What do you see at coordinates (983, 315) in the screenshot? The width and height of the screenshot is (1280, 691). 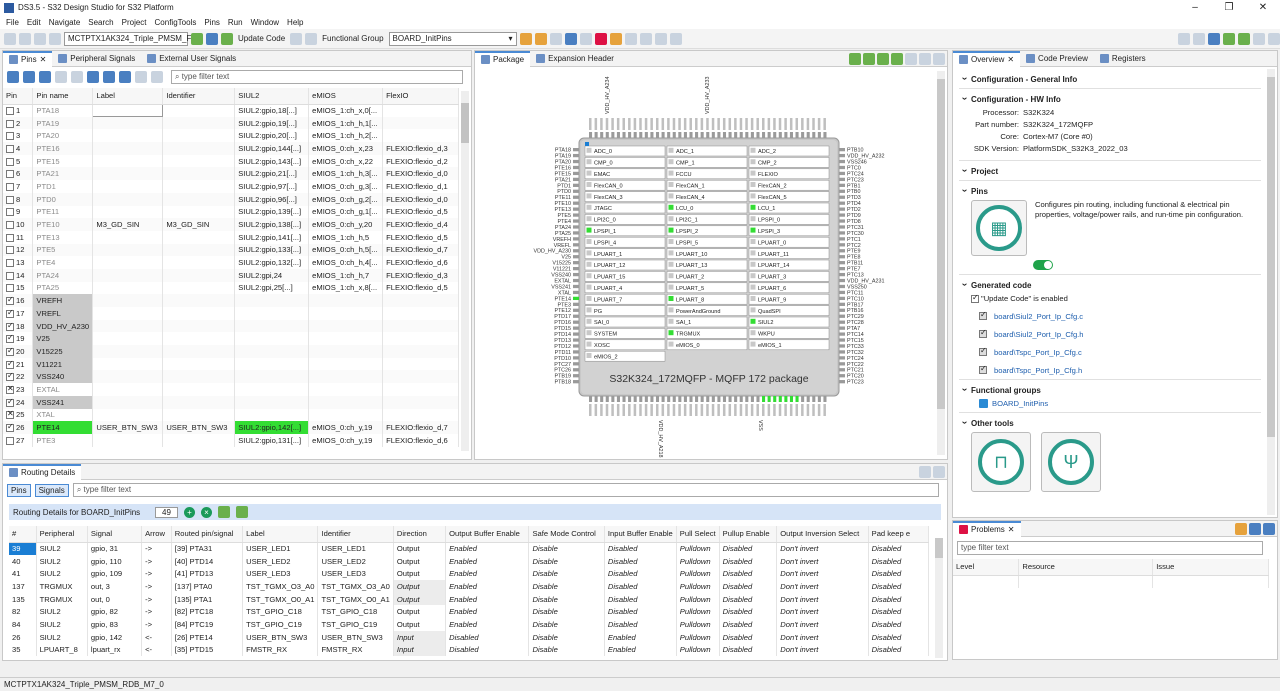 I see `file-checkbox` at bounding box center [983, 315].